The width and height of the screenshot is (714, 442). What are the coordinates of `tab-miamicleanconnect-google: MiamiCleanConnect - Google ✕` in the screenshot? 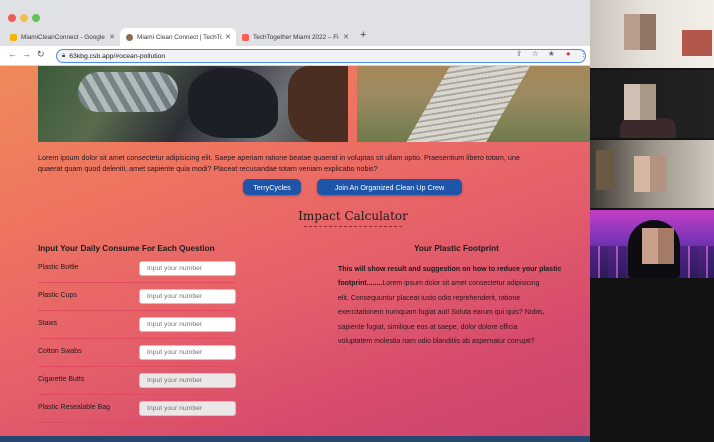 It's located at (62, 37).